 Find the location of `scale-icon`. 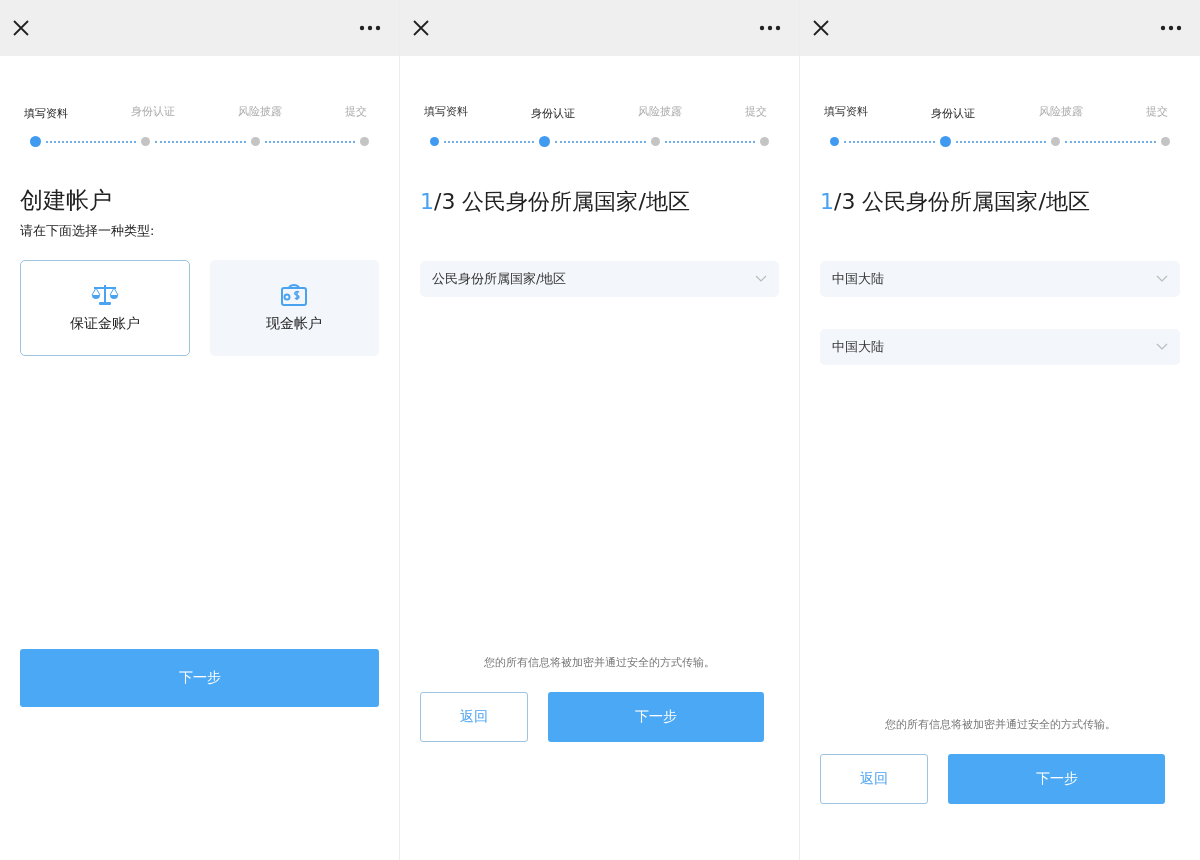

scale-icon is located at coordinates (104, 295).